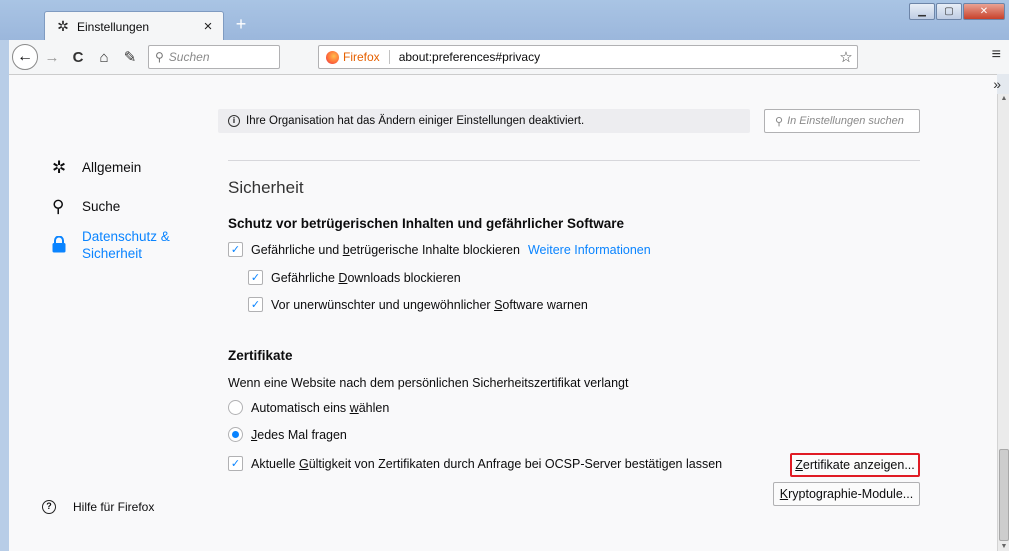 The height and width of the screenshot is (551, 1009). Describe the element at coordinates (574, 160) in the screenshot. I see `section-divider` at that location.